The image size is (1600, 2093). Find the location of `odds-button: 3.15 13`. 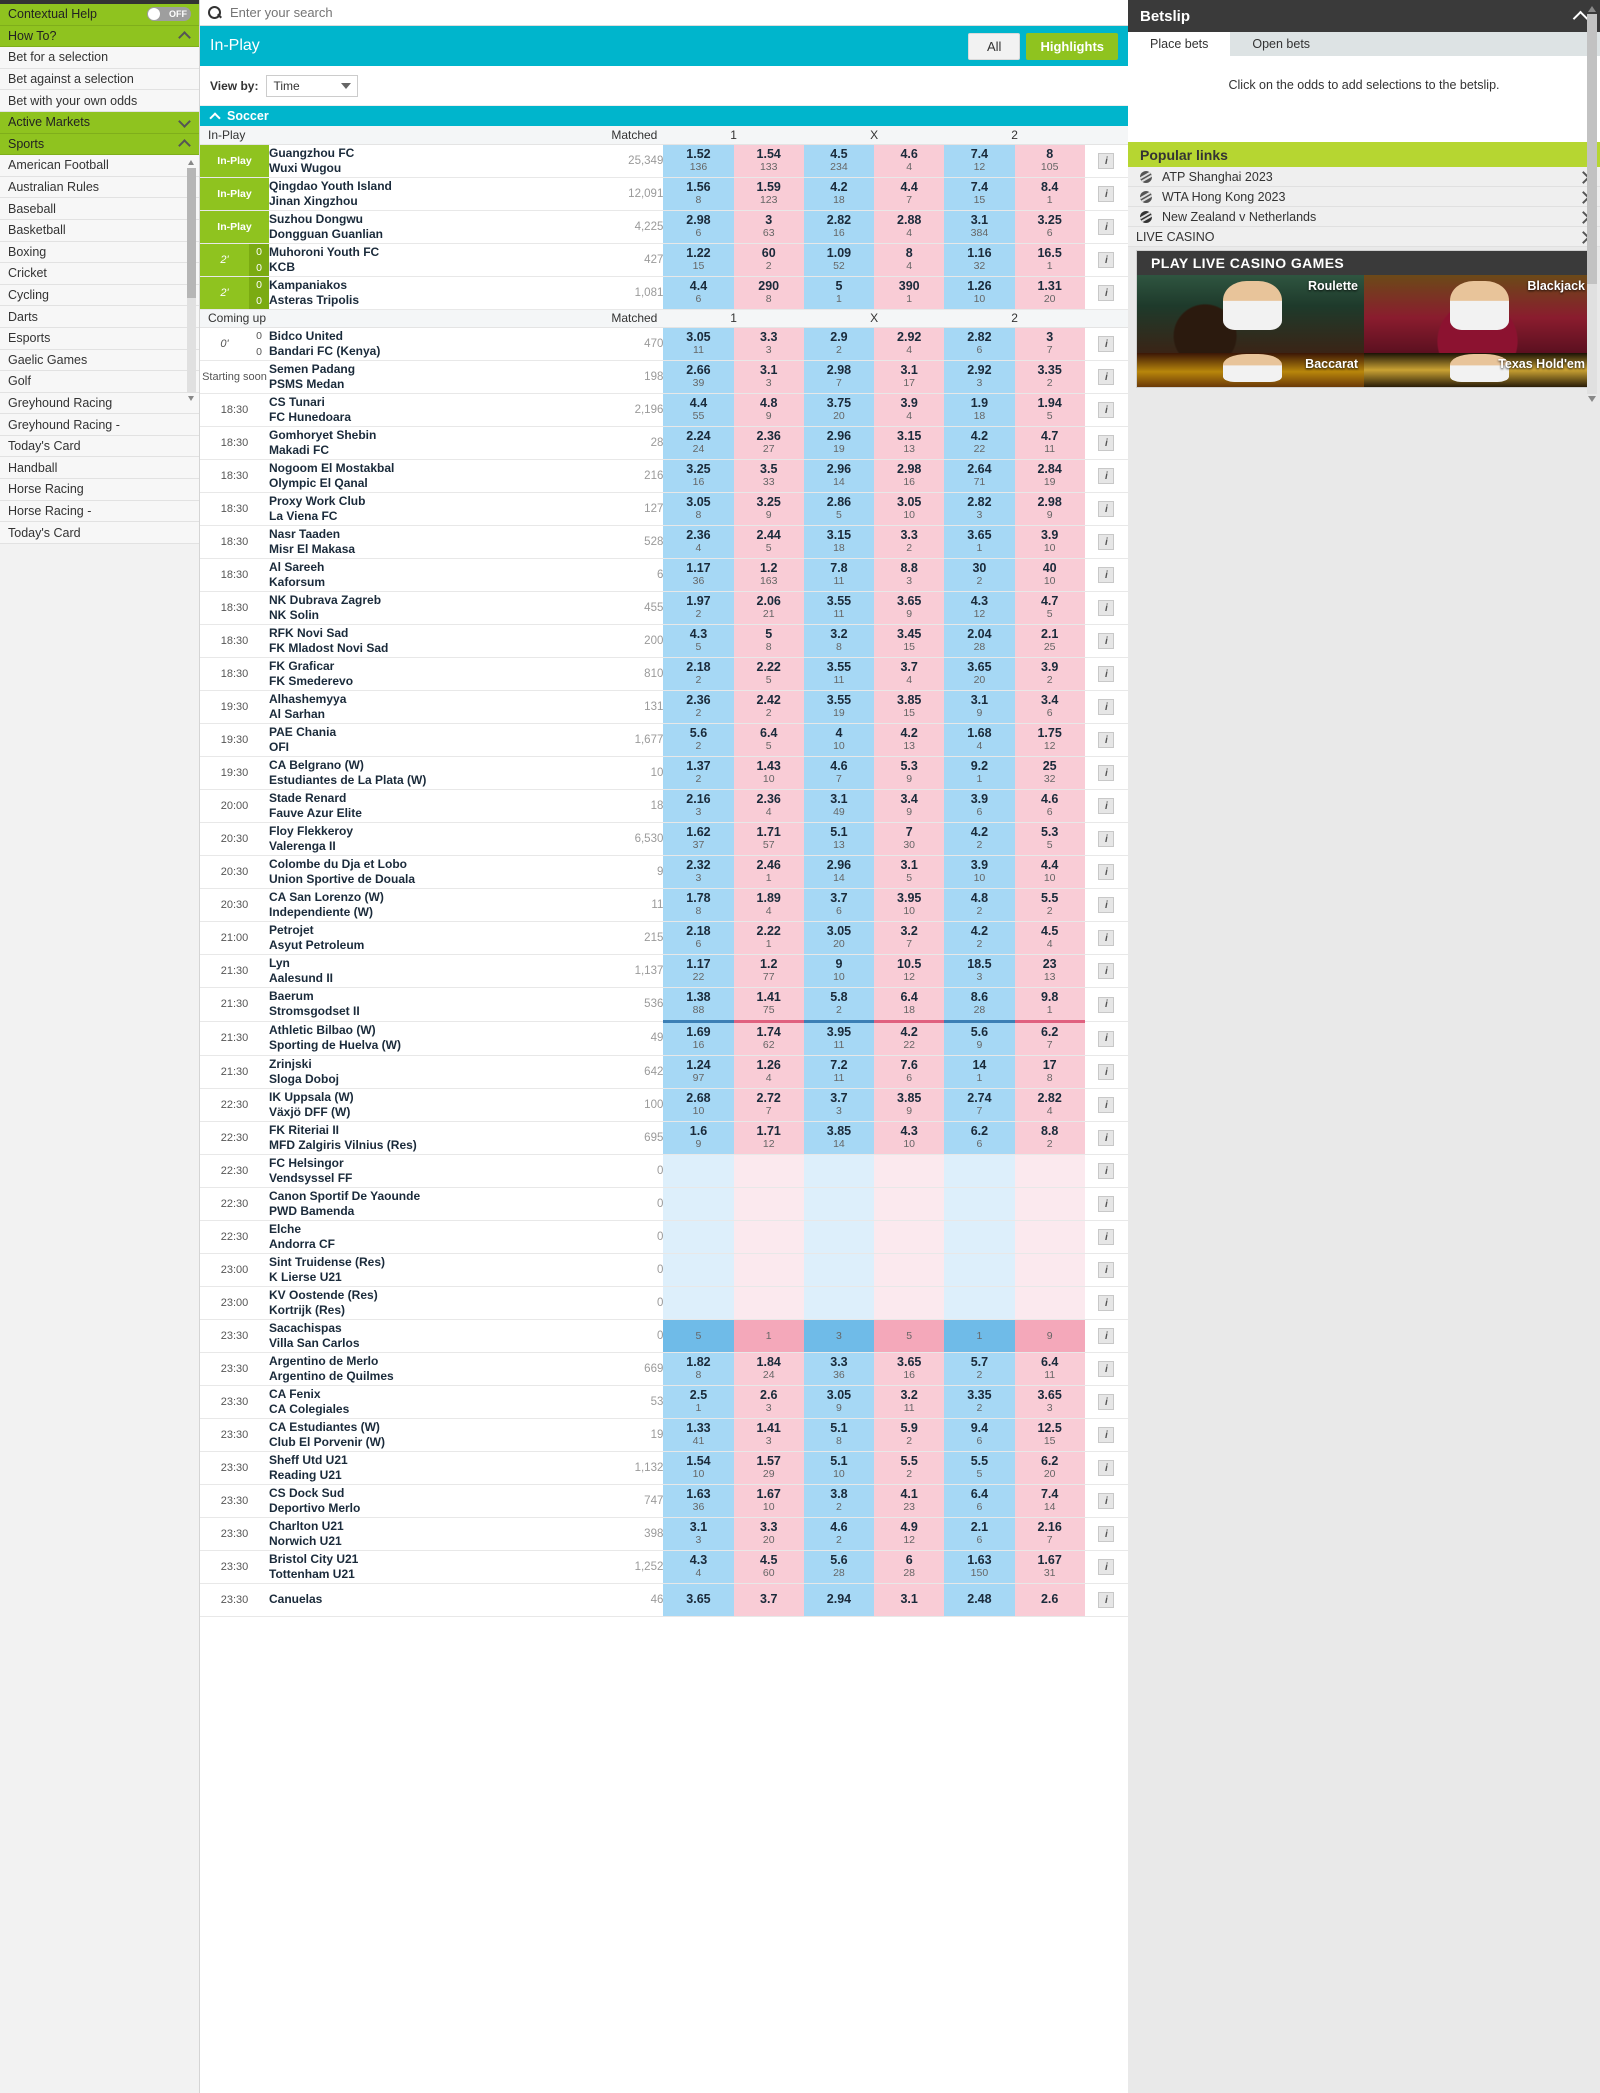

odds-button: 3.15 13 is located at coordinates (909, 442).